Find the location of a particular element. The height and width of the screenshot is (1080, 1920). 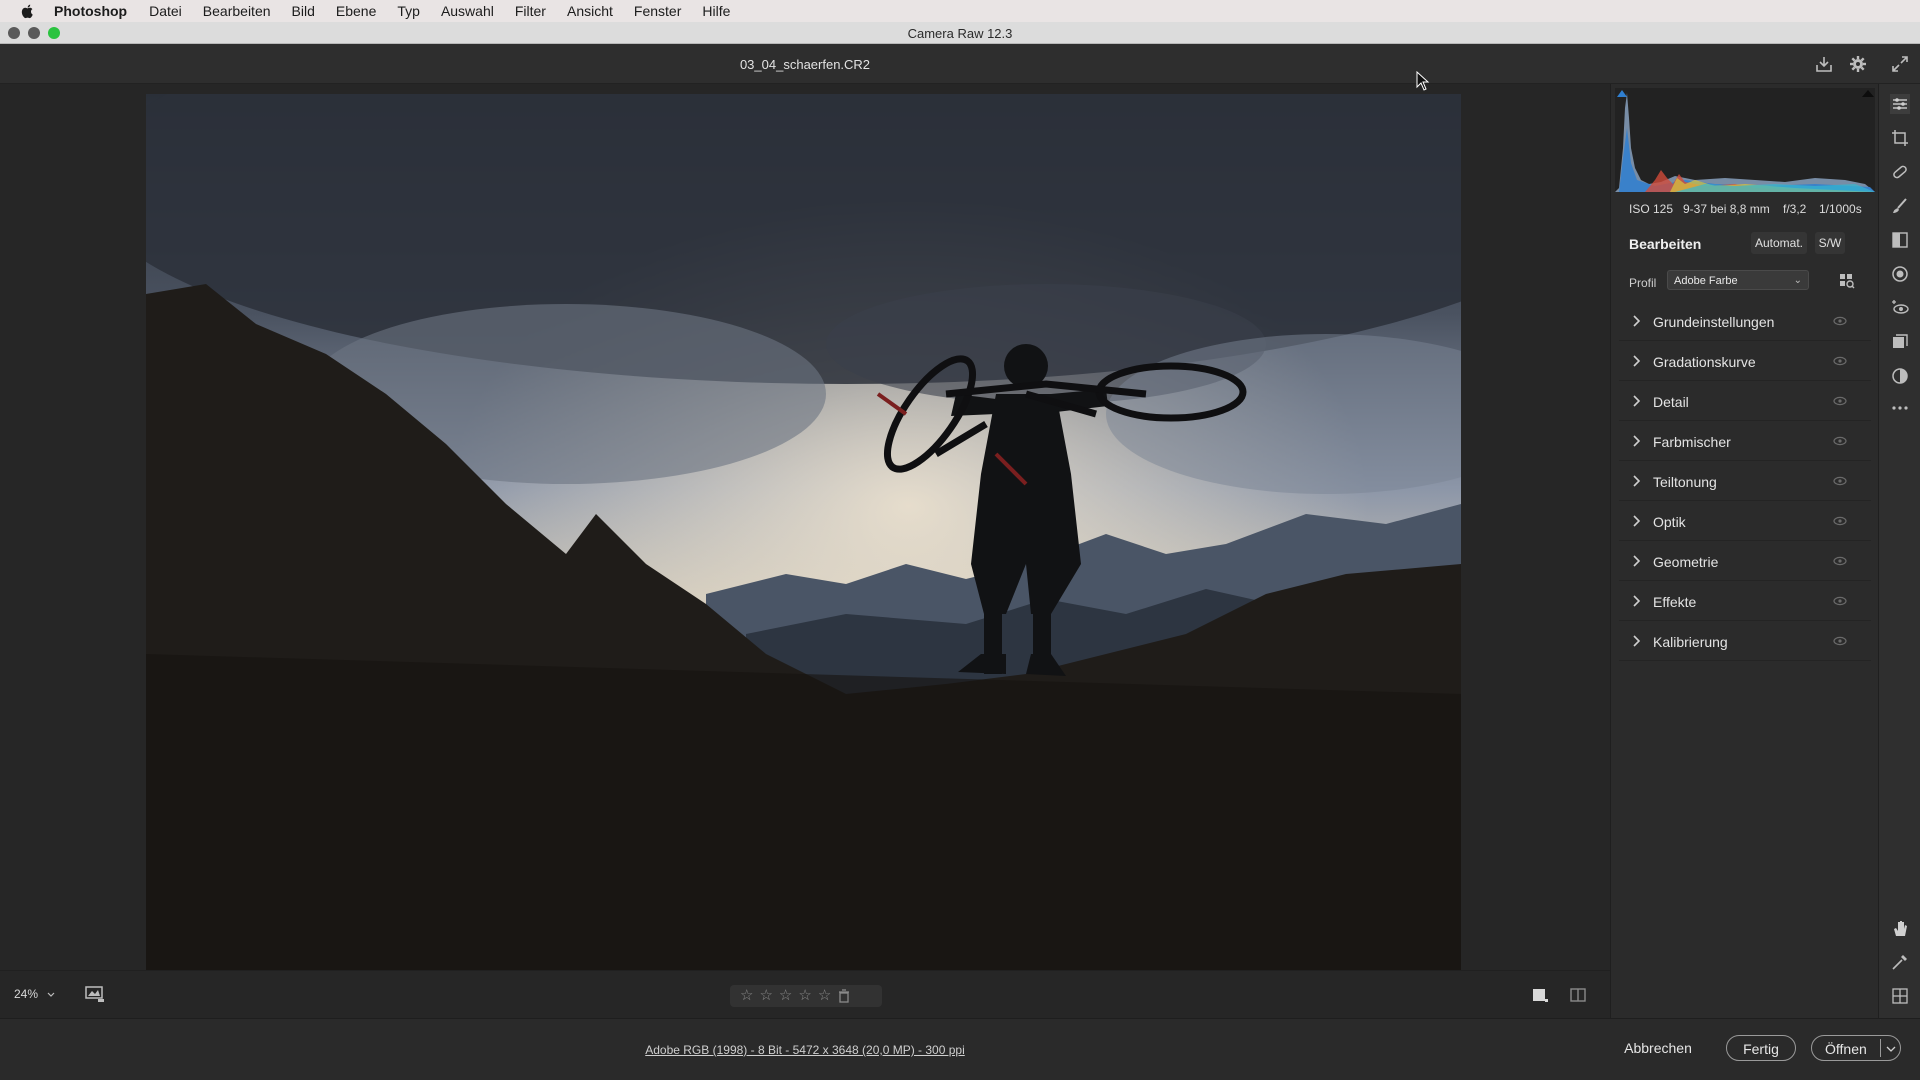

hand-icon is located at coordinates (1900, 928).